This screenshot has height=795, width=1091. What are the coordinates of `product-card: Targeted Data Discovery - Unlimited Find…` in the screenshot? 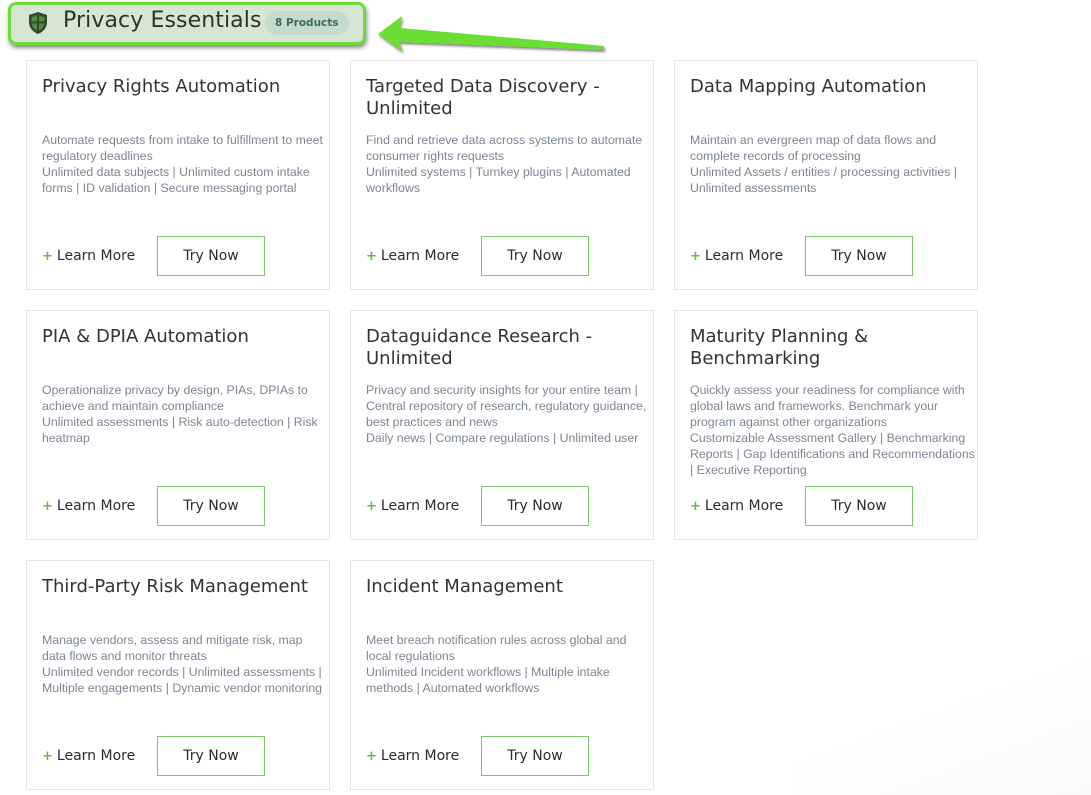 It's located at (502, 175).